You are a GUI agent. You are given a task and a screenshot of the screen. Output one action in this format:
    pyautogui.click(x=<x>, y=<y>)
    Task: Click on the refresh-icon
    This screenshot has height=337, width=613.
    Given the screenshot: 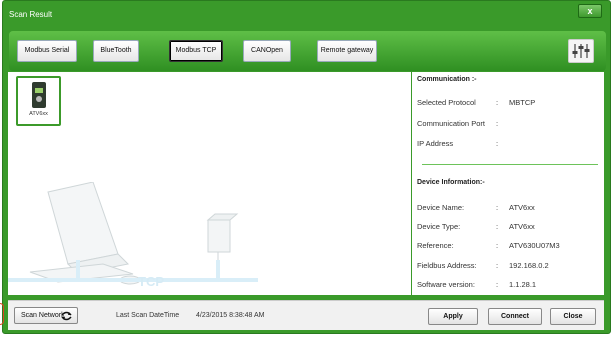 What is the action you would take?
    pyautogui.click(x=66, y=316)
    